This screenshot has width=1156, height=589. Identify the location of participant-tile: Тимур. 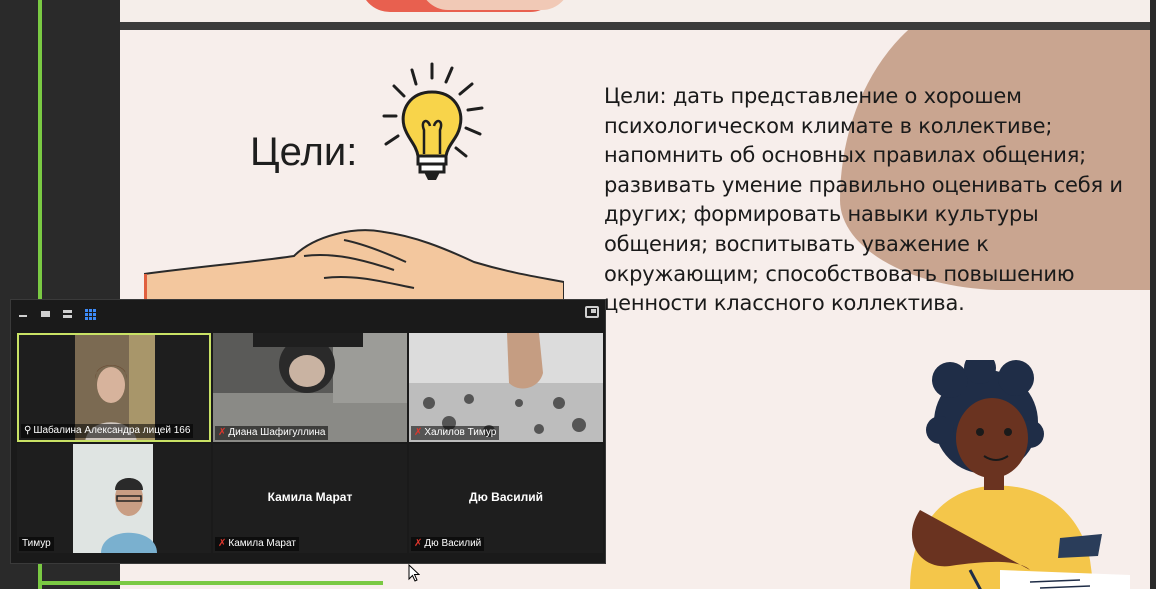
(114, 498).